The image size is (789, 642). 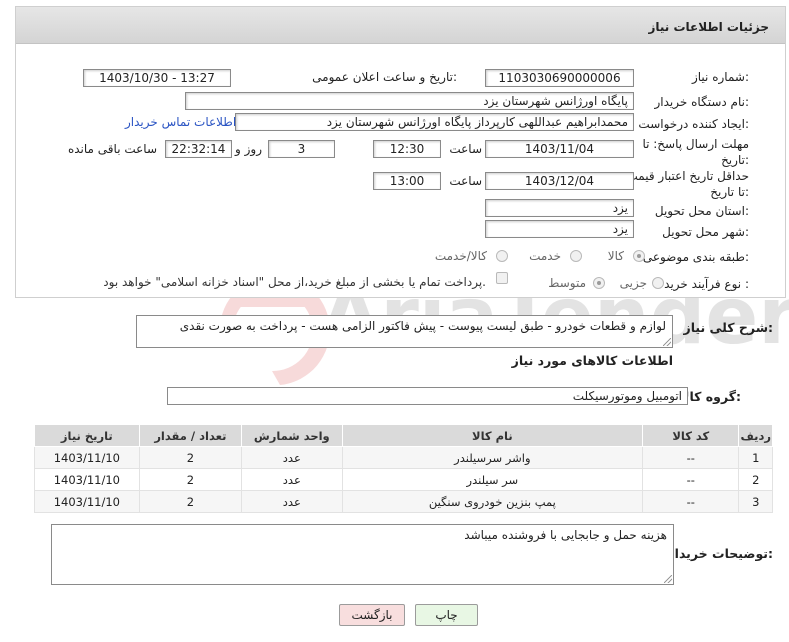 I want to click on process-option-medium: متوسط, so click(x=567, y=283).